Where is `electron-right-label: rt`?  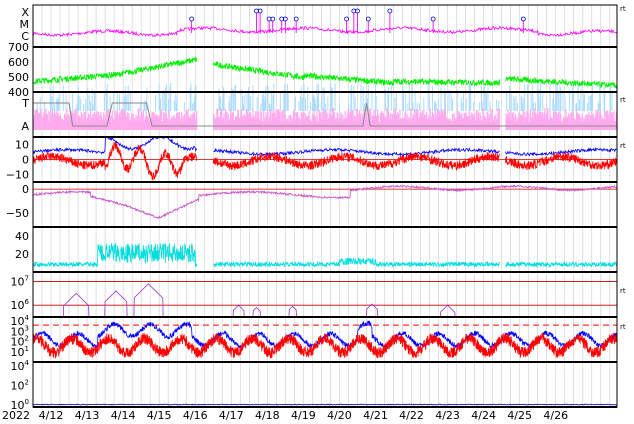 electron-right-label: rt is located at coordinates (623, 327).